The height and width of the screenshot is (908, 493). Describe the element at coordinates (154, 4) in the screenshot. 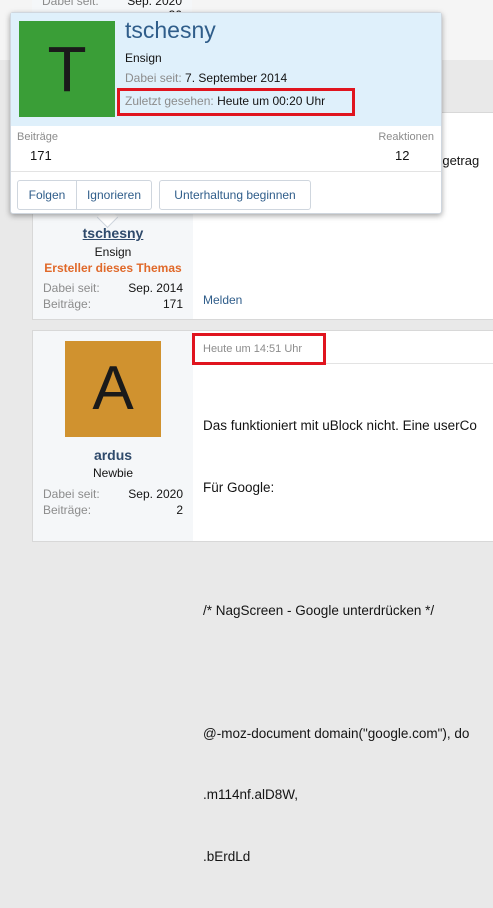

I see `previous-joined-value: Sep. 2020` at that location.